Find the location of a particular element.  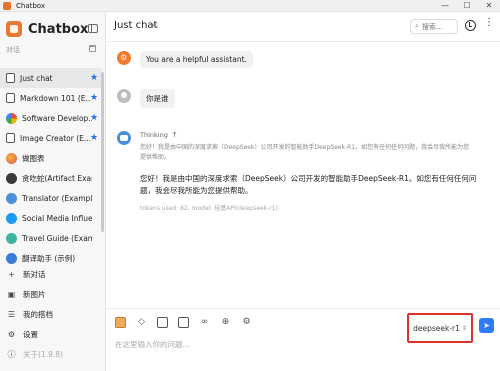

chevron-updown-icon: ⇕ is located at coordinates (464, 328).